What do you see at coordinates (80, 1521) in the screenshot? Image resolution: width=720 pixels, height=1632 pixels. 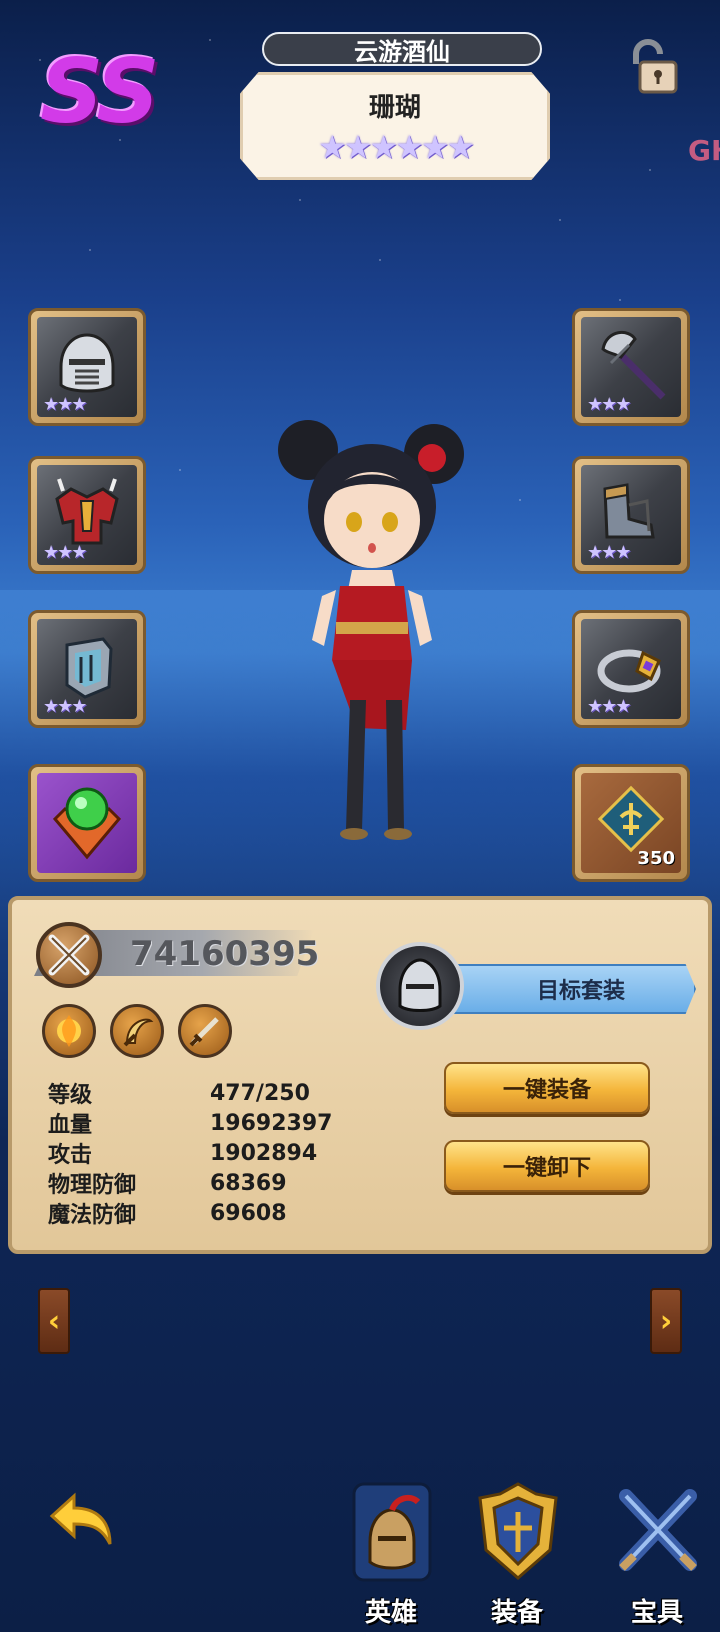 I see `back-arrow-icon` at bounding box center [80, 1521].